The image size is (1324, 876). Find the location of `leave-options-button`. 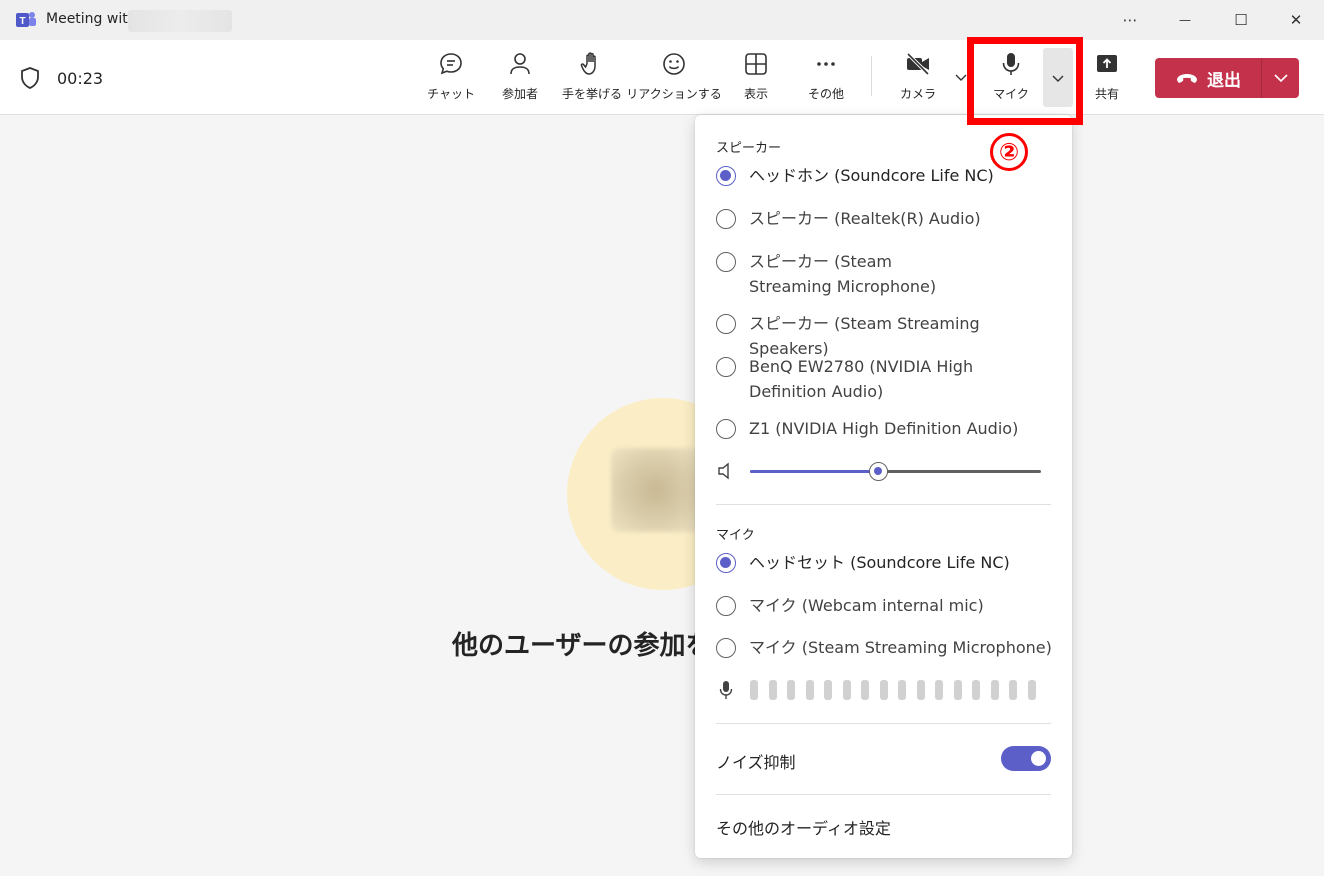

leave-options-button is located at coordinates (1280, 78).